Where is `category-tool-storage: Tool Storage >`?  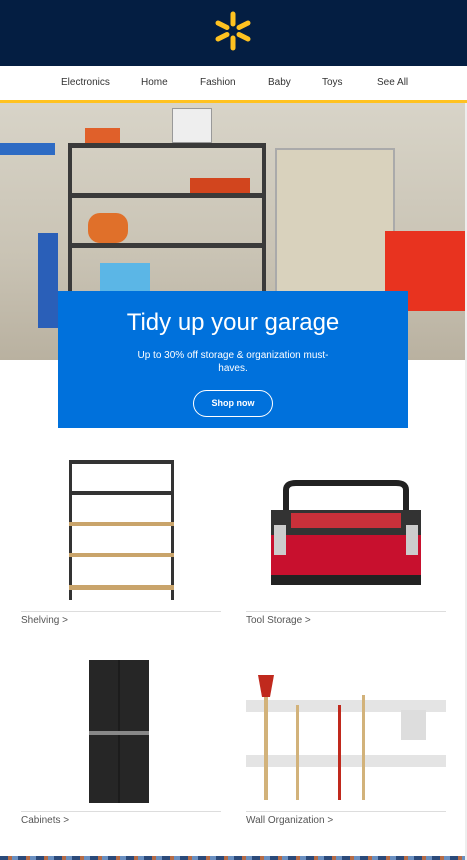
category-tool-storage: Tool Storage > is located at coordinates (346, 540).